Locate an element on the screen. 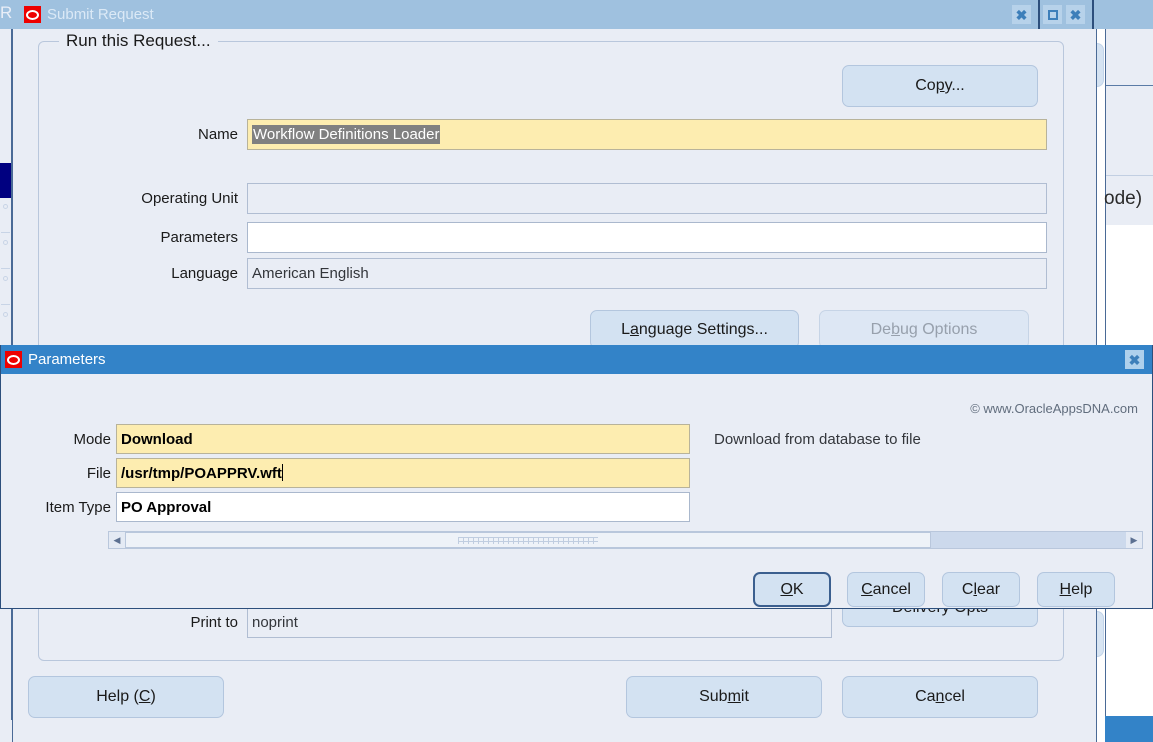  horizontal-scrollbar: ◀ ▶ is located at coordinates (625, 540).